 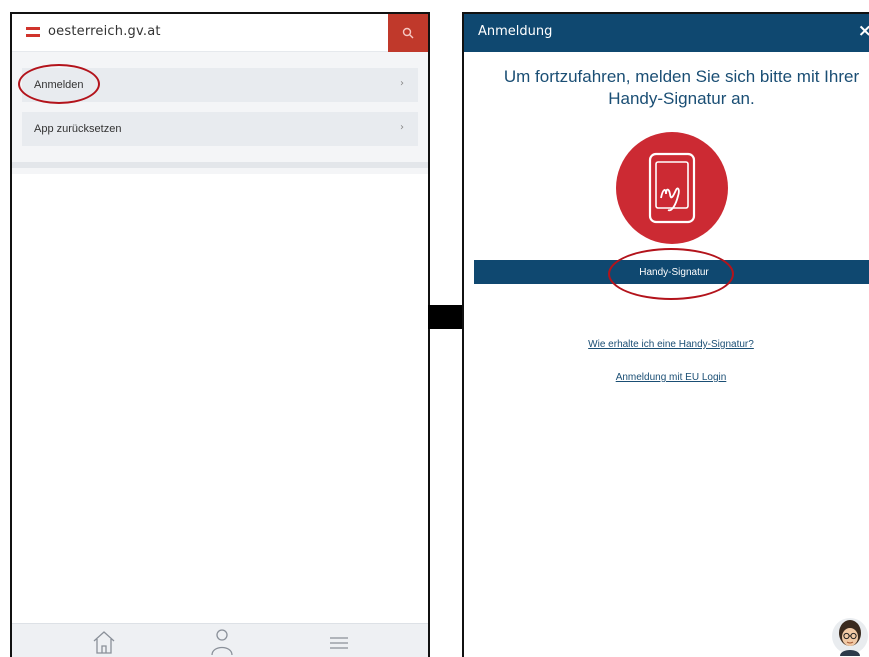 I want to click on austria-flag-icon, so click(x=33, y=32).